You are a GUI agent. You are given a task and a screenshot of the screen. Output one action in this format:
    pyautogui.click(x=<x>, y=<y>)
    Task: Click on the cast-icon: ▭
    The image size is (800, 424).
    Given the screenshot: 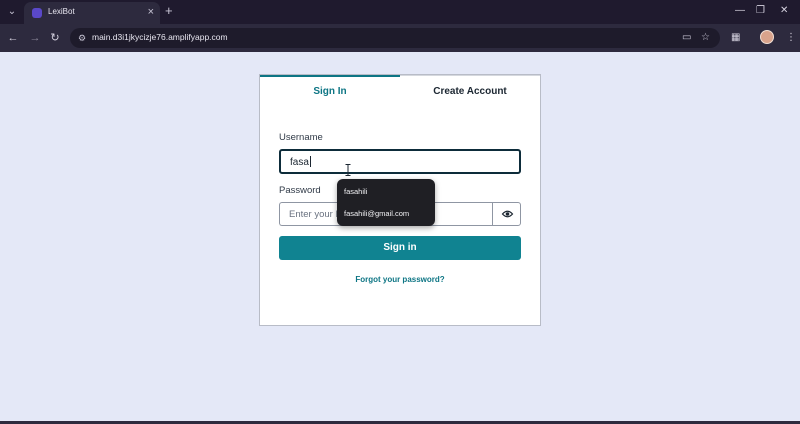 What is the action you would take?
    pyautogui.click(x=686, y=38)
    